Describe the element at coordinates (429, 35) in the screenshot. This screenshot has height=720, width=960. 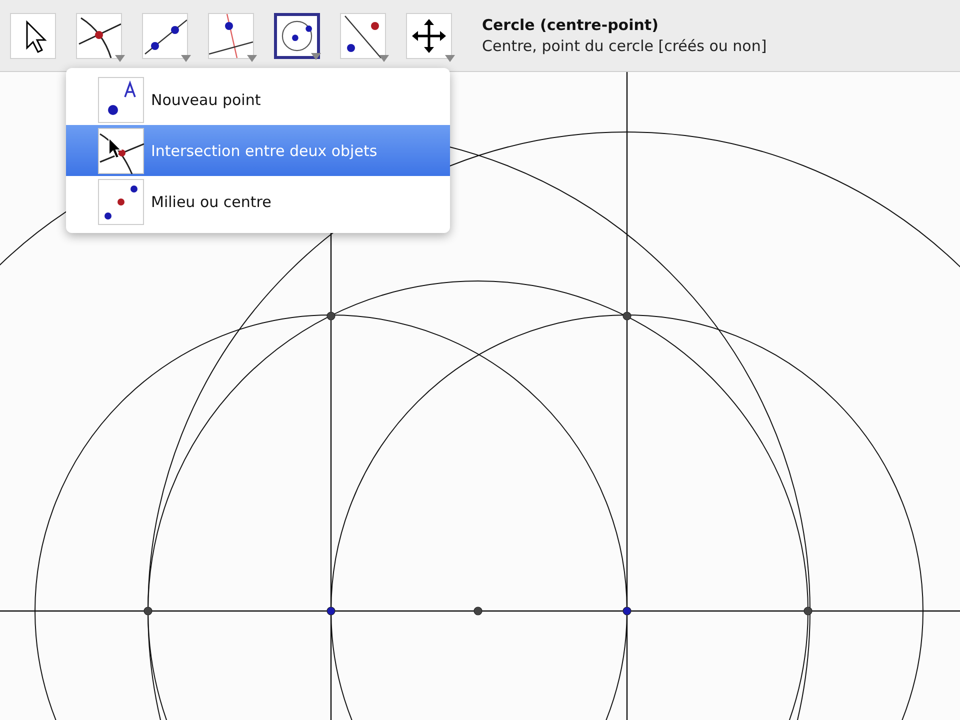
I see `move-tool-button` at that location.